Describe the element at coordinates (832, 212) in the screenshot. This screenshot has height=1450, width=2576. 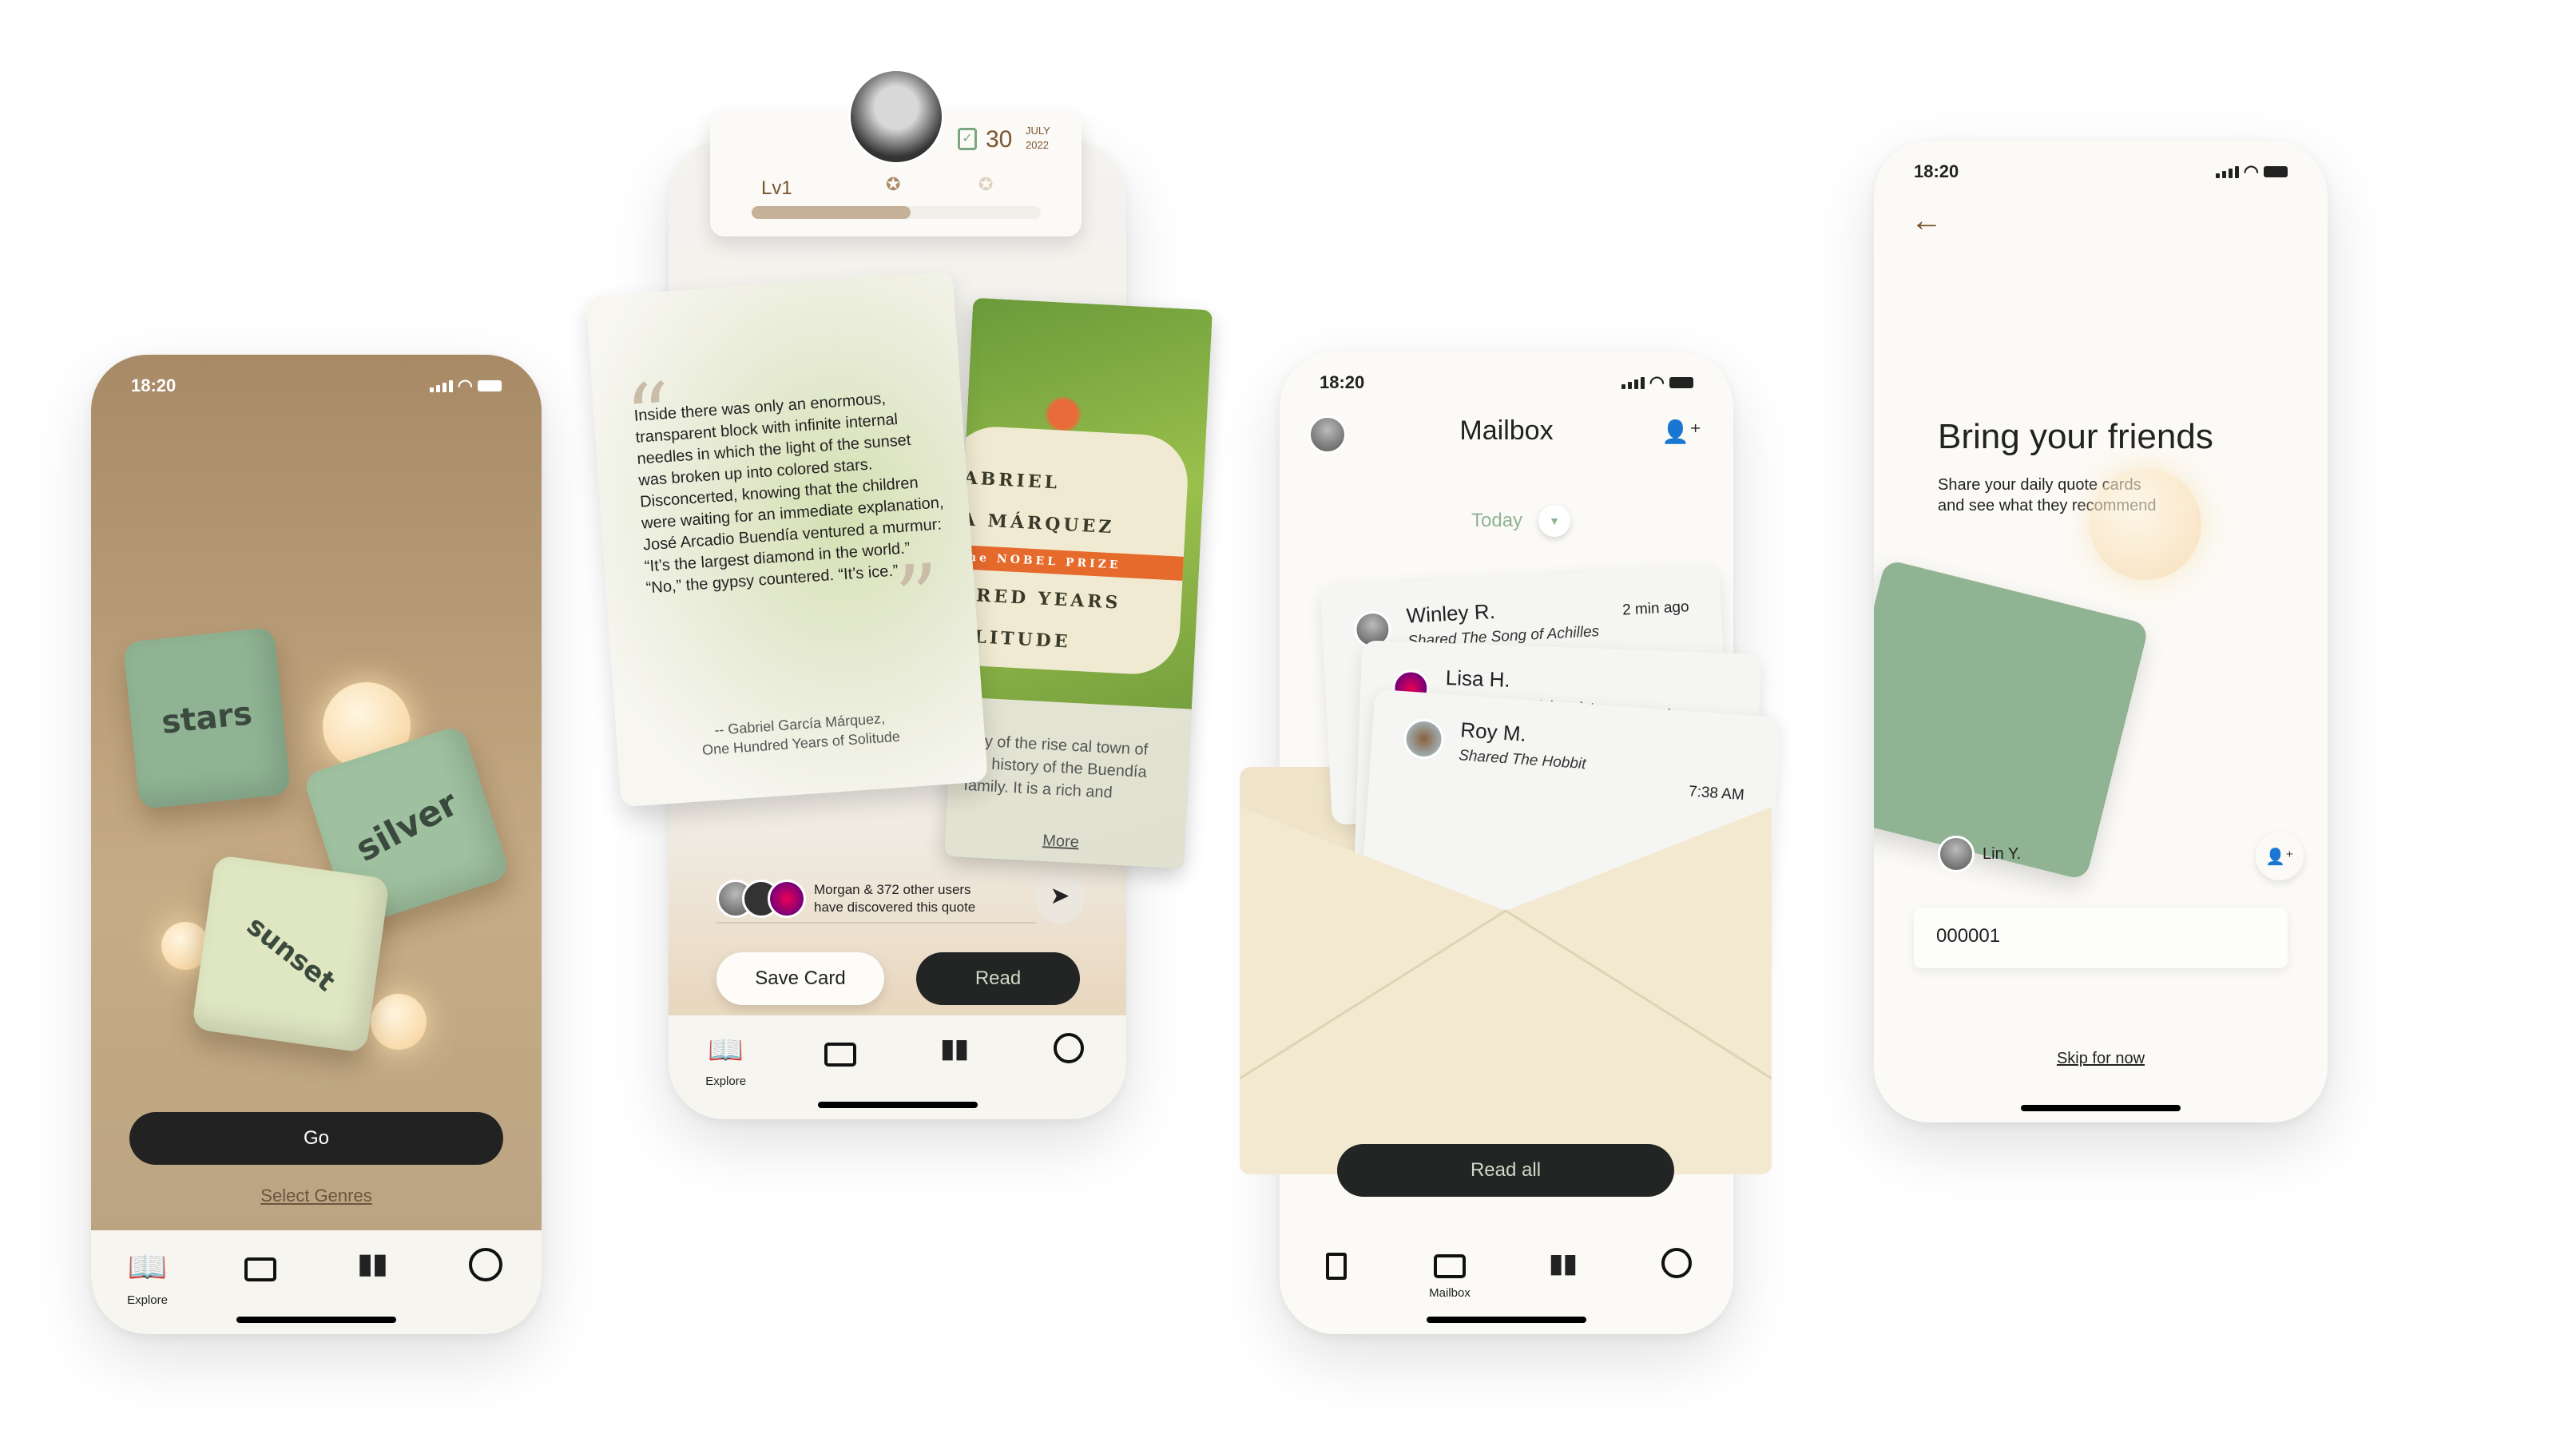
I see `level-progress-fill` at that location.